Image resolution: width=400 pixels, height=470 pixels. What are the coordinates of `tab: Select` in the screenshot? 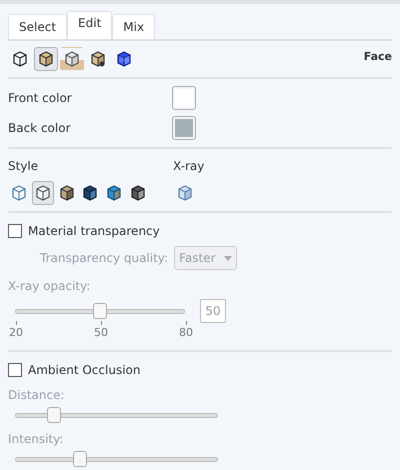 It's located at (38, 26).